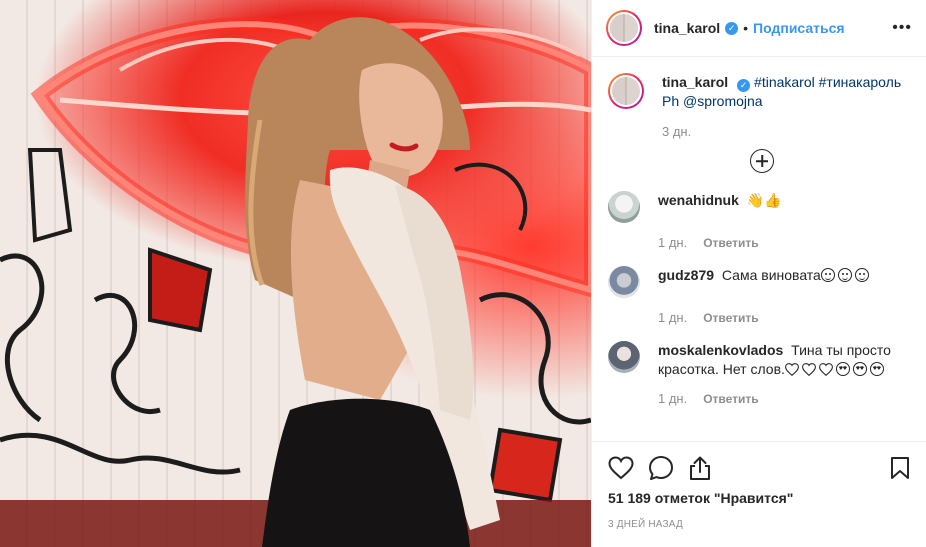 The image size is (926, 547). Describe the element at coordinates (799, 28) in the screenshot. I see `follow-button: Подписаться` at that location.